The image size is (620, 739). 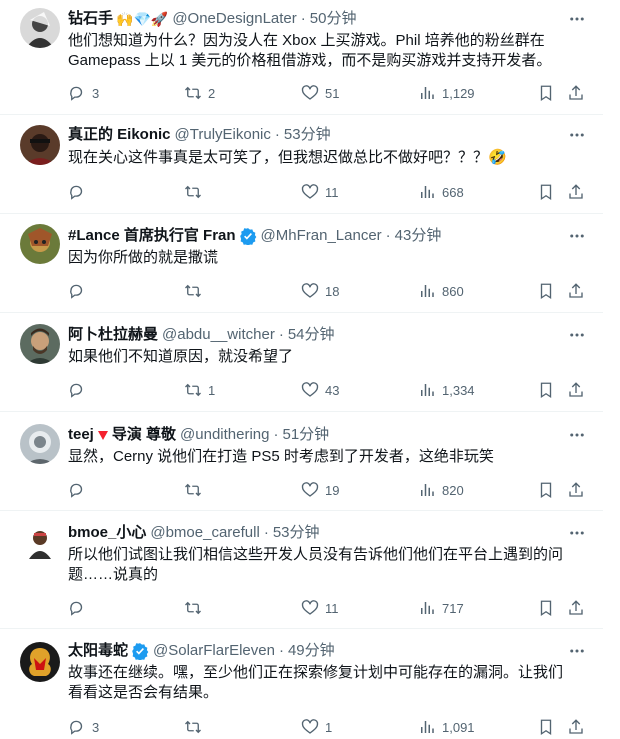 I want to click on views-button: 820, so click(x=441, y=490).